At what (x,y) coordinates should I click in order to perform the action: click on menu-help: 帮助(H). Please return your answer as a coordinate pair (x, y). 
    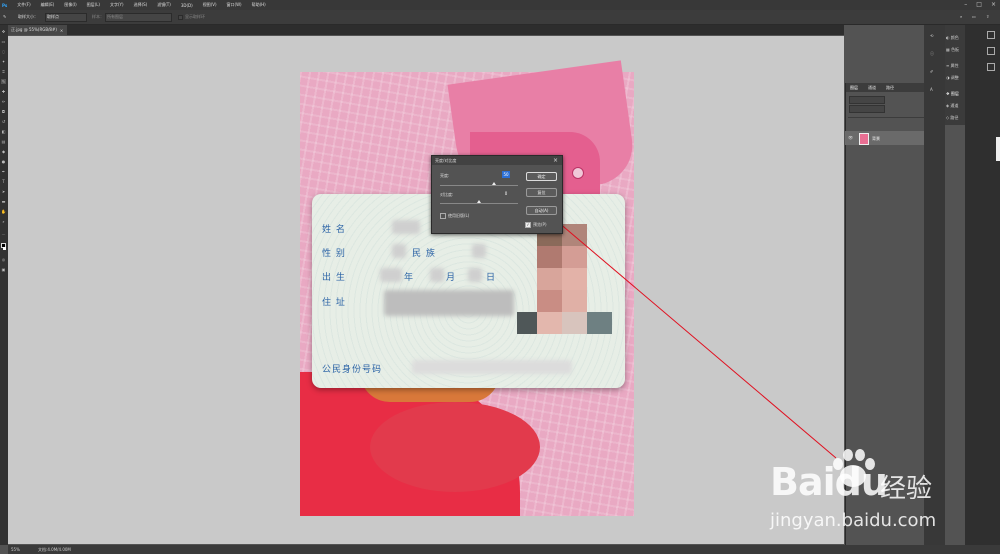
    Looking at the image, I should click on (259, 5).